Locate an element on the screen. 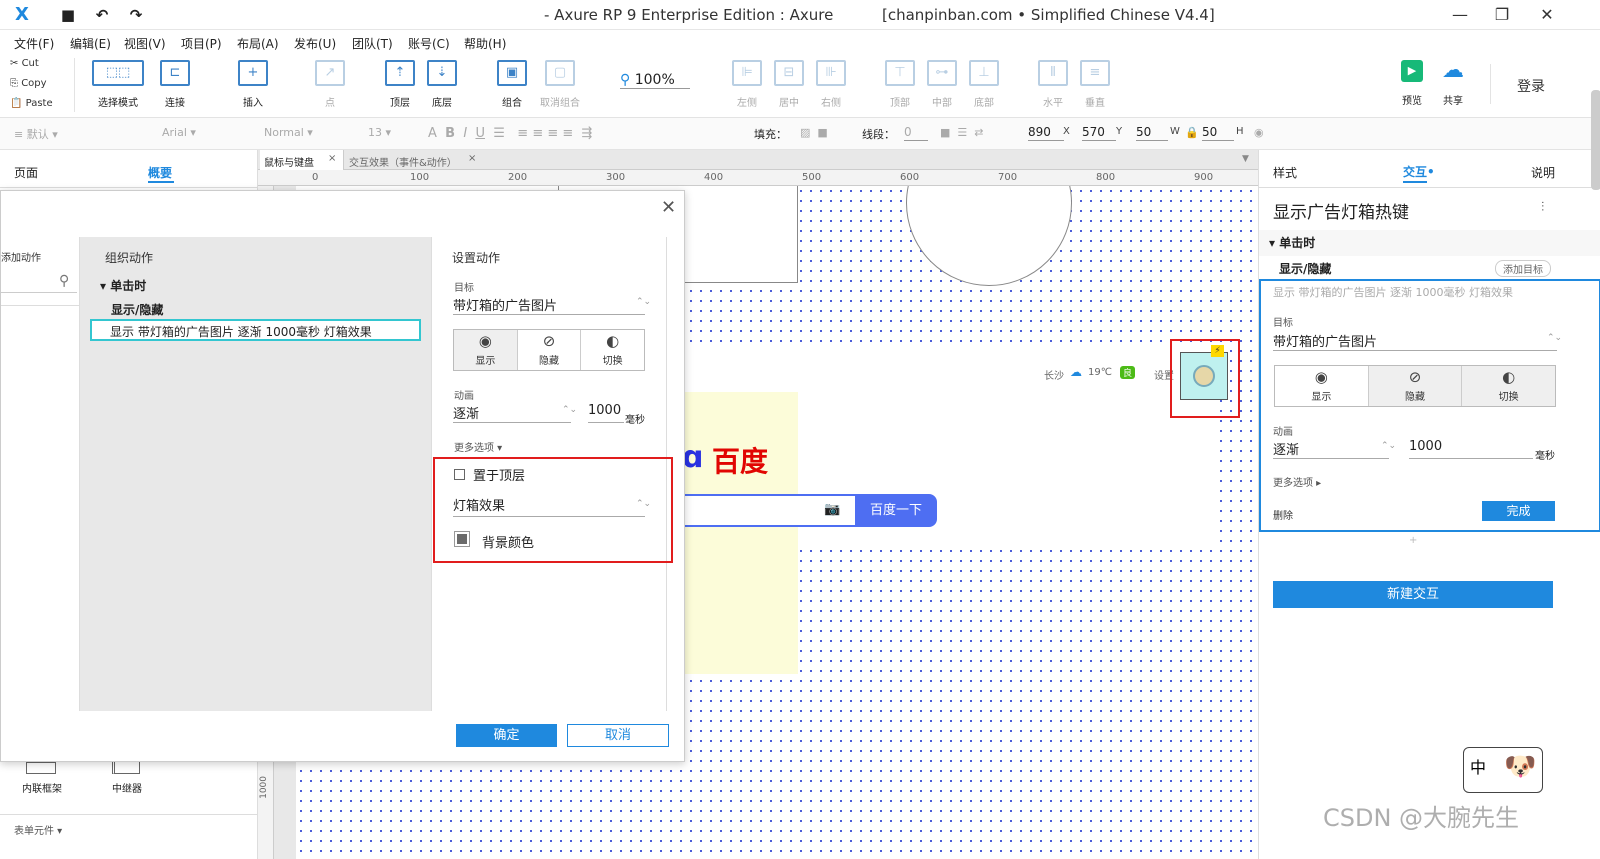  event-click-item: ▾ 单击时 is located at coordinates (123, 285).